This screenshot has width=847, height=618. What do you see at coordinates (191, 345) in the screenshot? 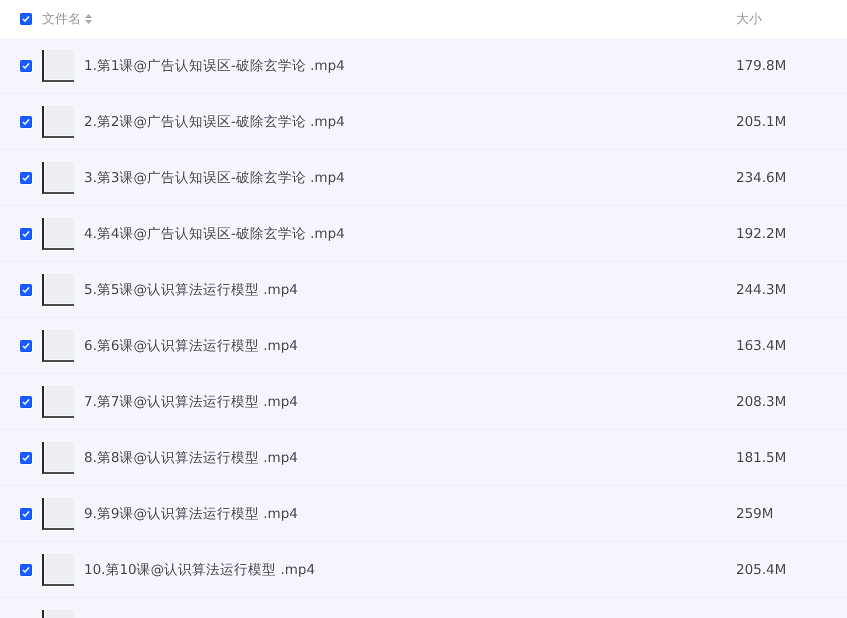
I see `file-name: 6.第6课@认识算法运行模型 .mp4` at bounding box center [191, 345].